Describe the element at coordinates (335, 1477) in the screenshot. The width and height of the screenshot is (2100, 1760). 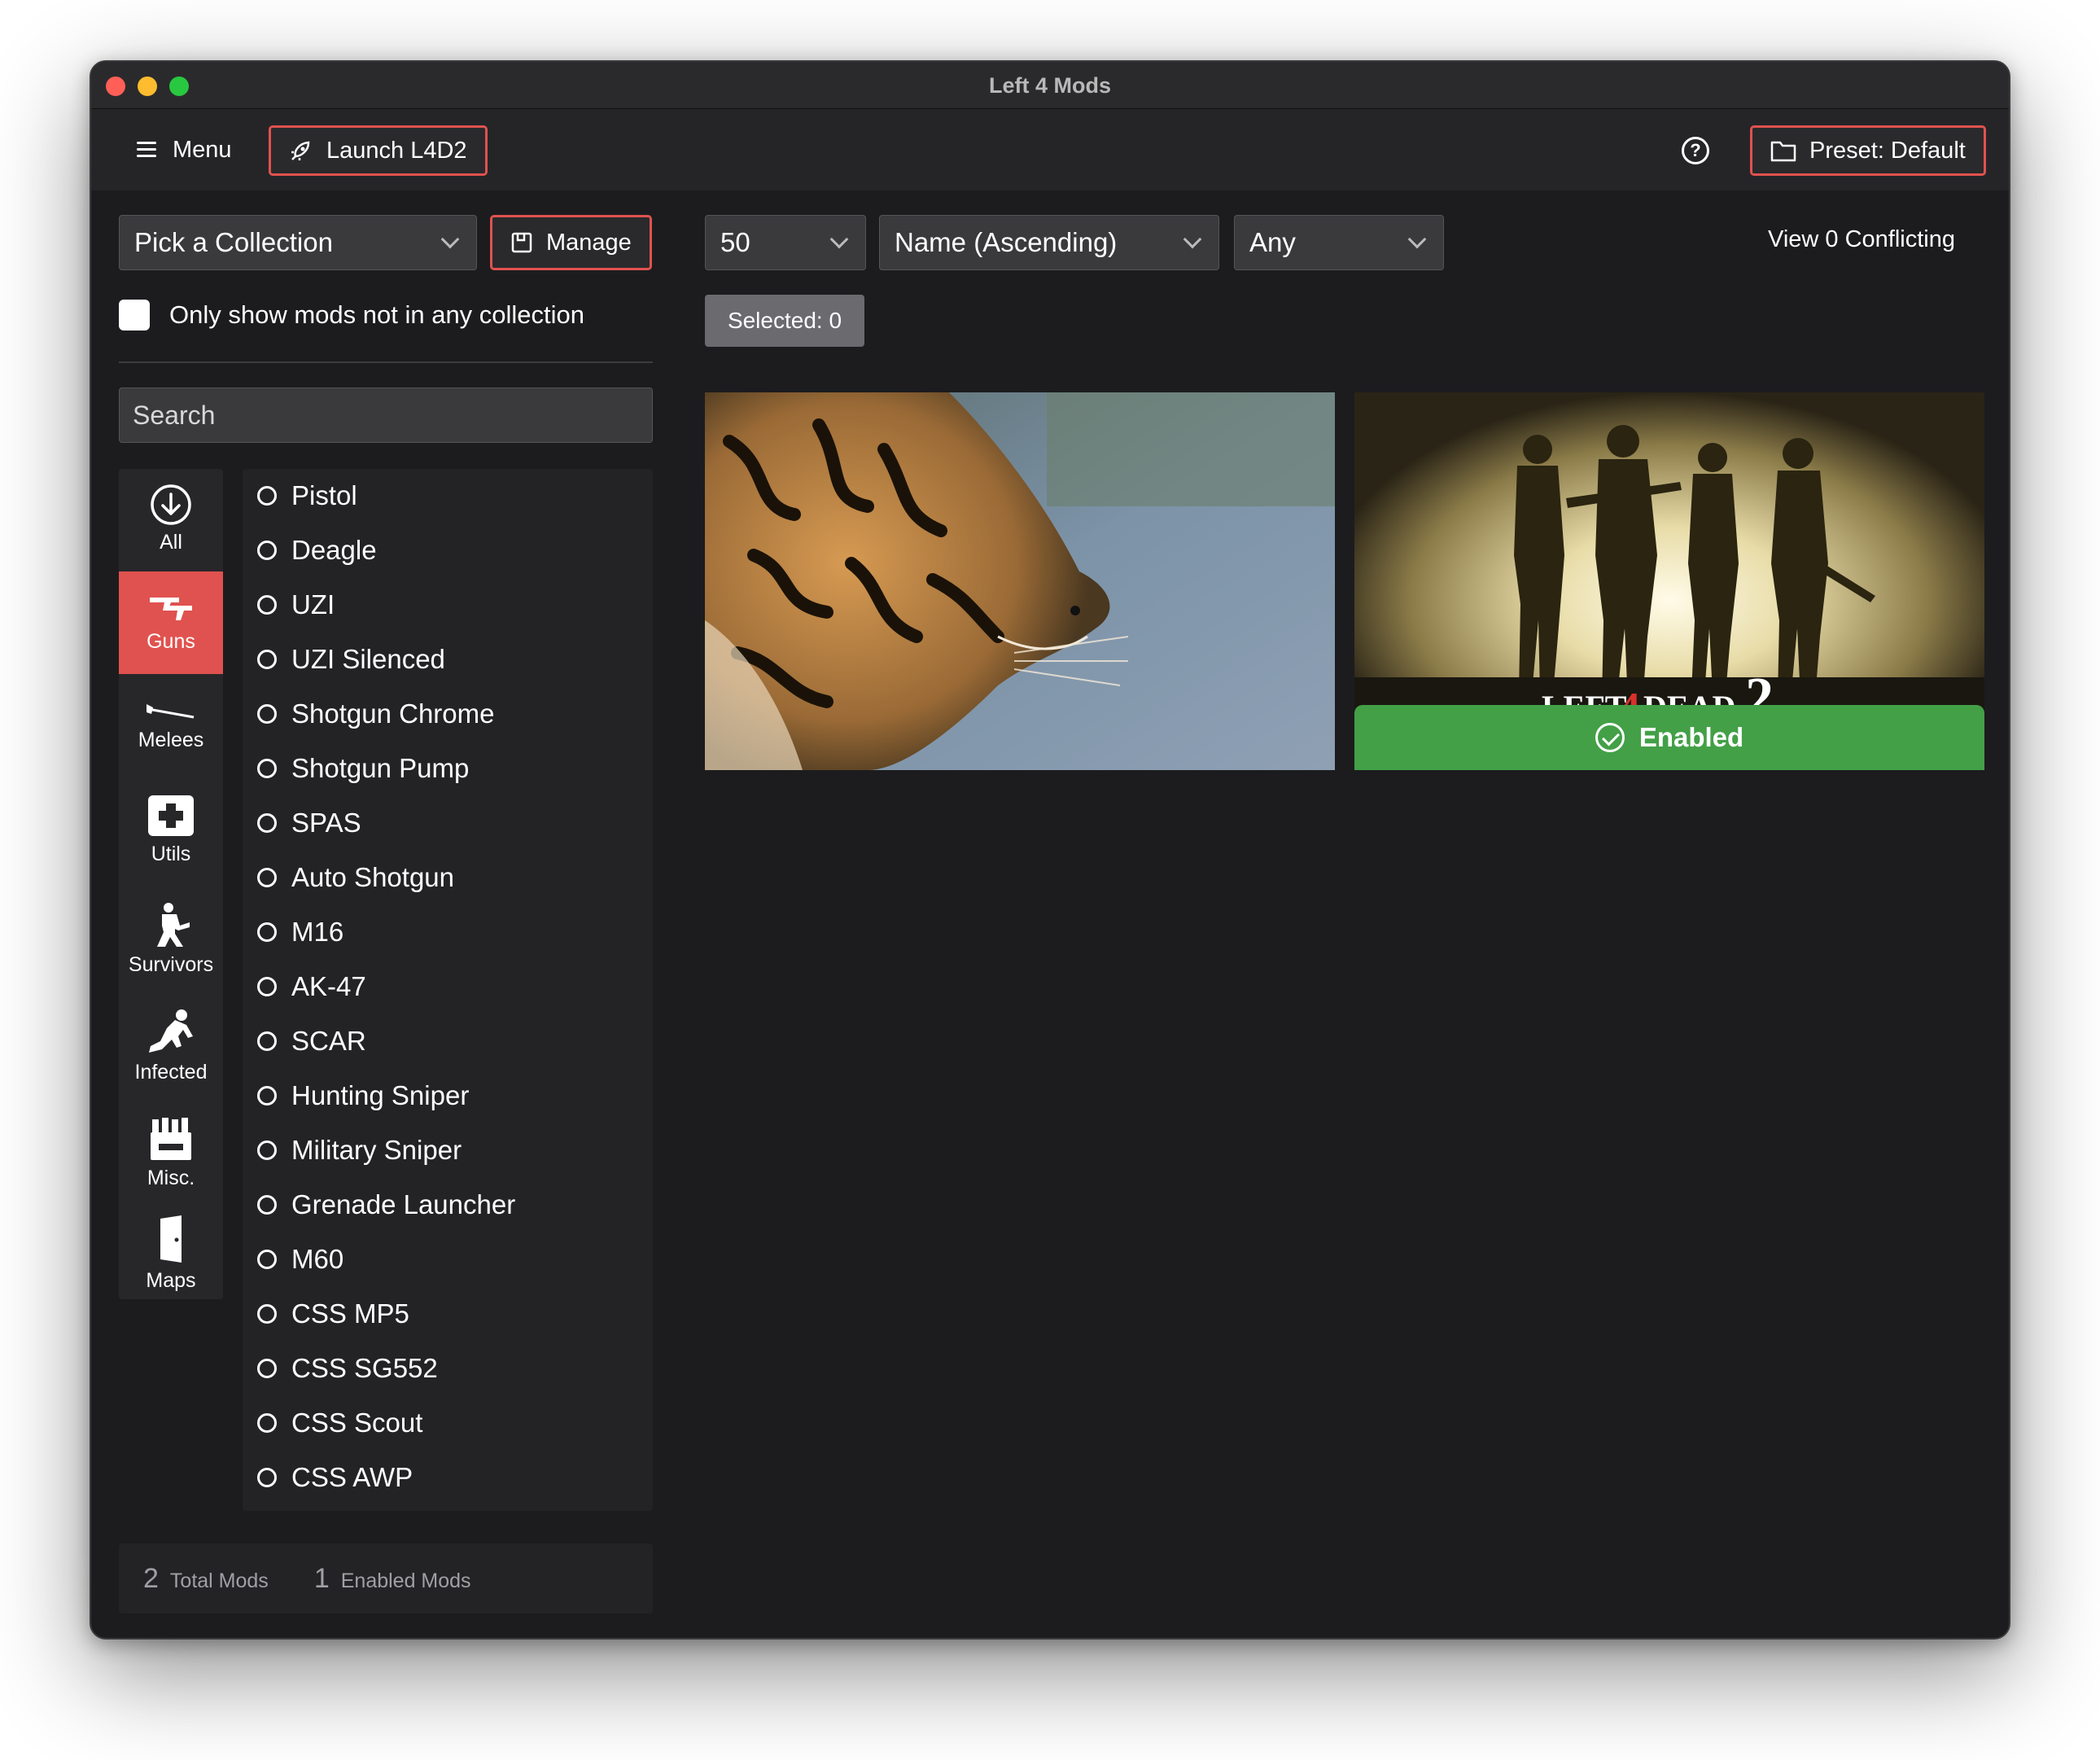
I see `list-item: CSS AWP` at that location.